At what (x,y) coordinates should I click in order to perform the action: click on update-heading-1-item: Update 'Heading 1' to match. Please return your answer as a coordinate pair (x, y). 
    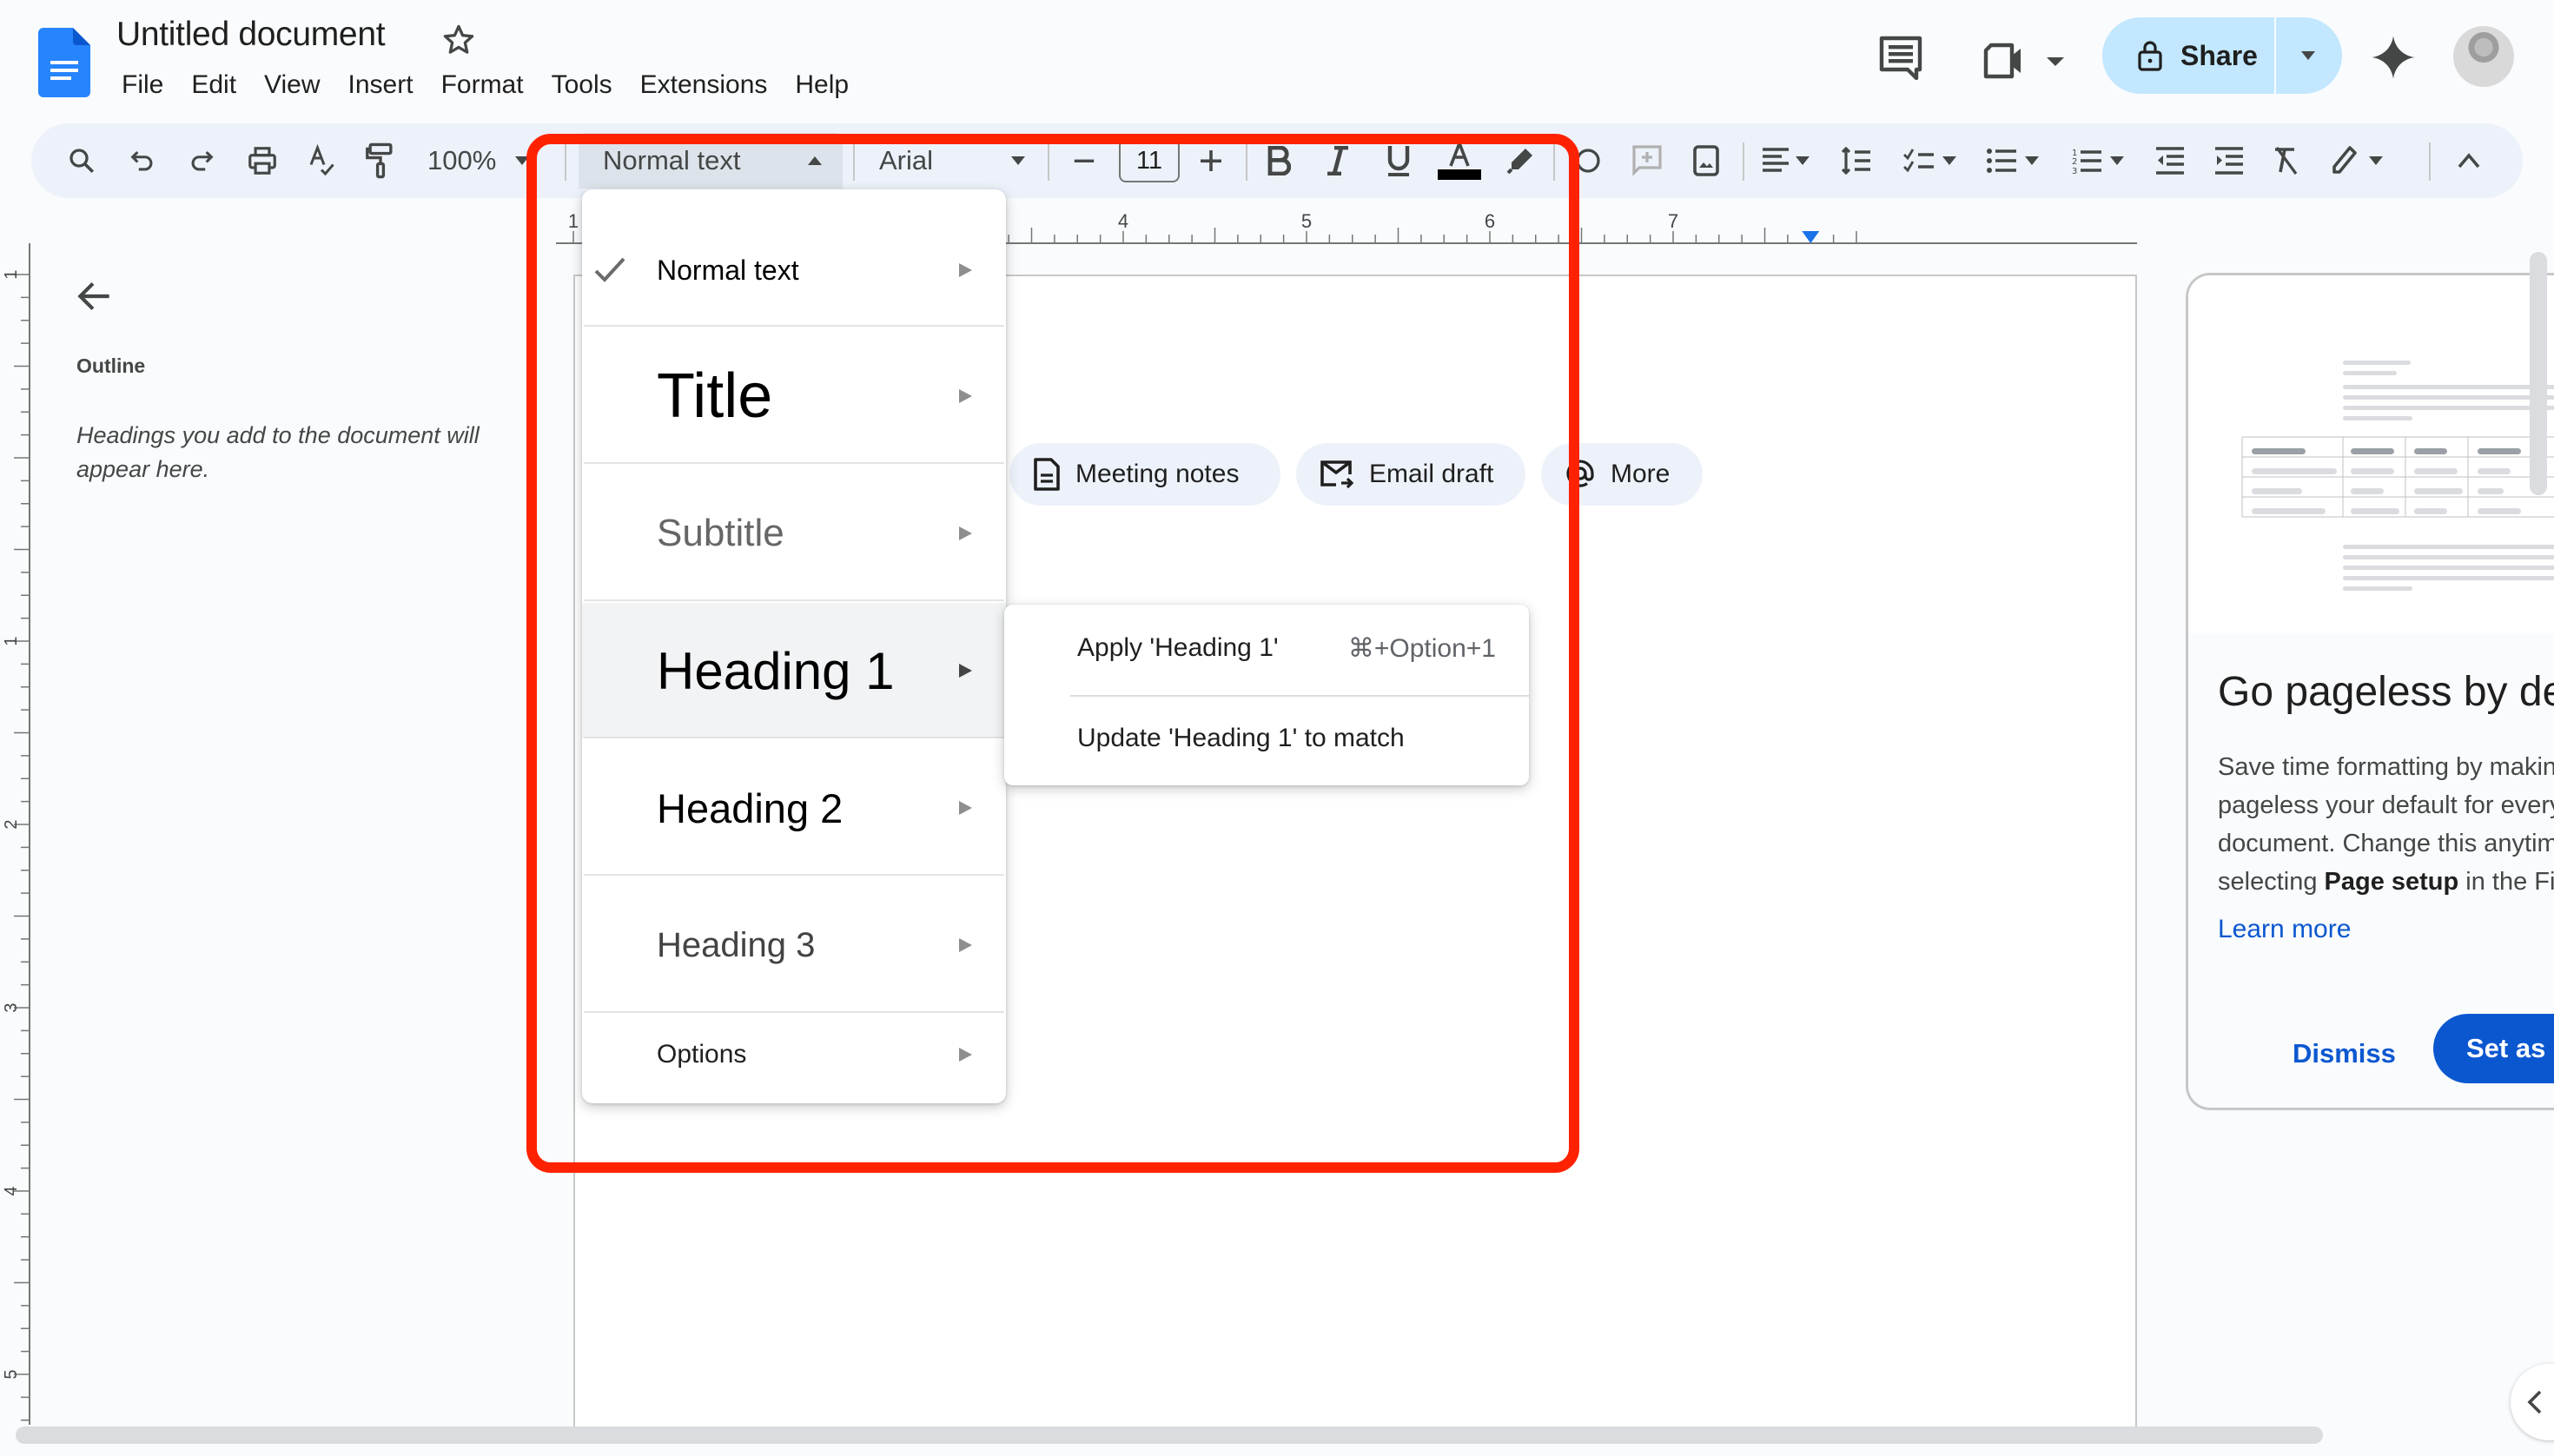
    Looking at the image, I should click on (1266, 738).